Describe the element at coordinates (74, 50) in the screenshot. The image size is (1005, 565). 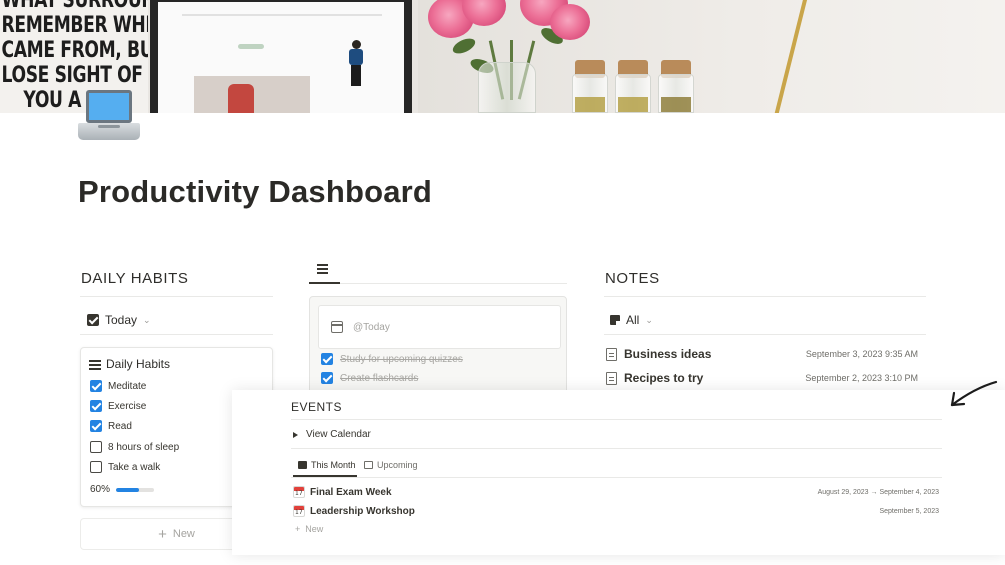
I see `poster-line: CAME FROM, BU` at that location.